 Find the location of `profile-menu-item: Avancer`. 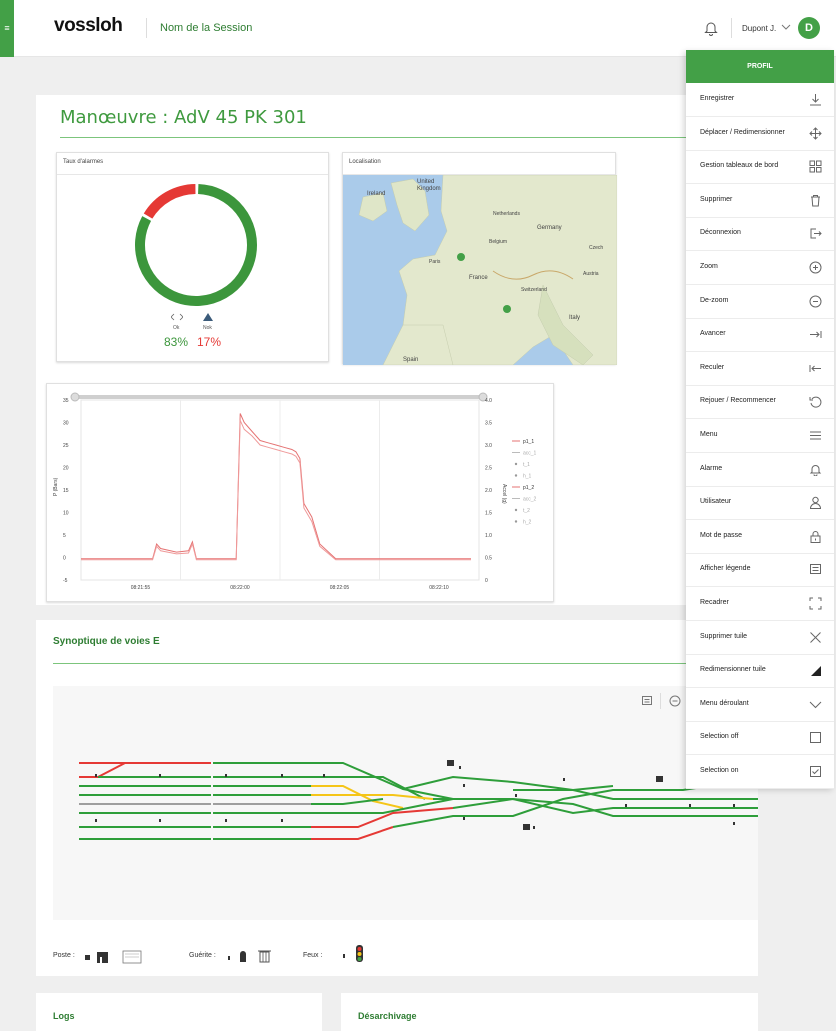

profile-menu-item: Avancer is located at coordinates (760, 335).